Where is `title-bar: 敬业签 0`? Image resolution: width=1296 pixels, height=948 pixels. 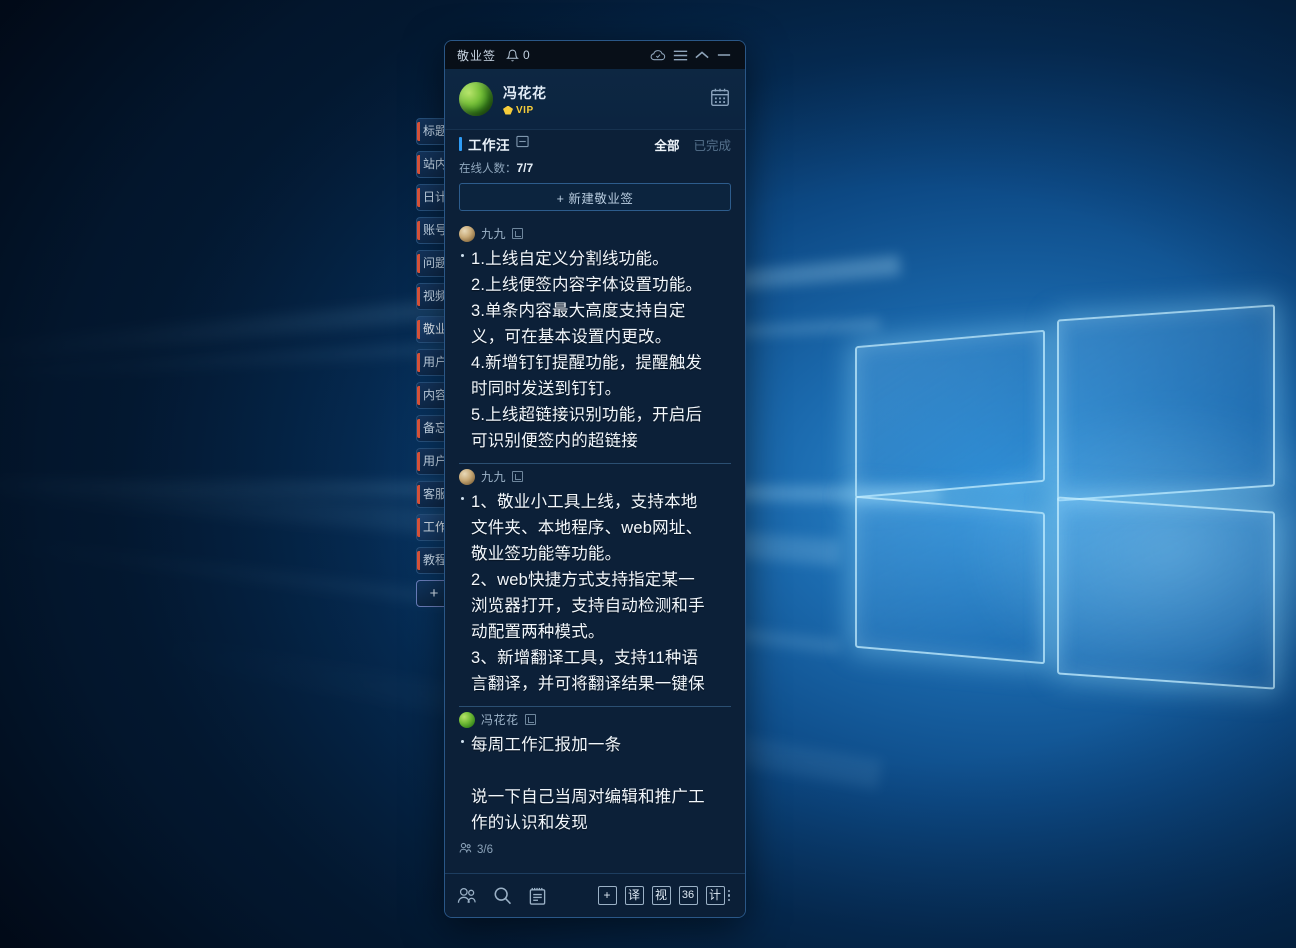
title-bar: 敬业签 0 is located at coordinates (595, 55).